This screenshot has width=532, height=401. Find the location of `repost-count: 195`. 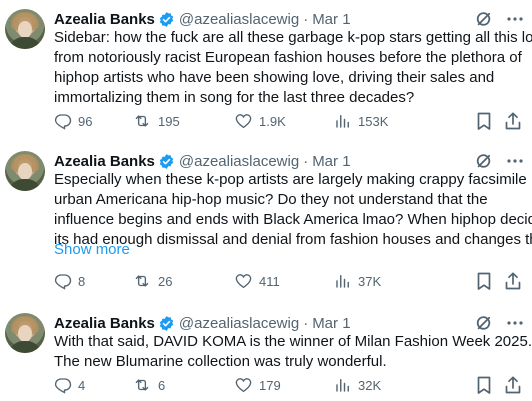

repost-count: 195 is located at coordinates (169, 121).